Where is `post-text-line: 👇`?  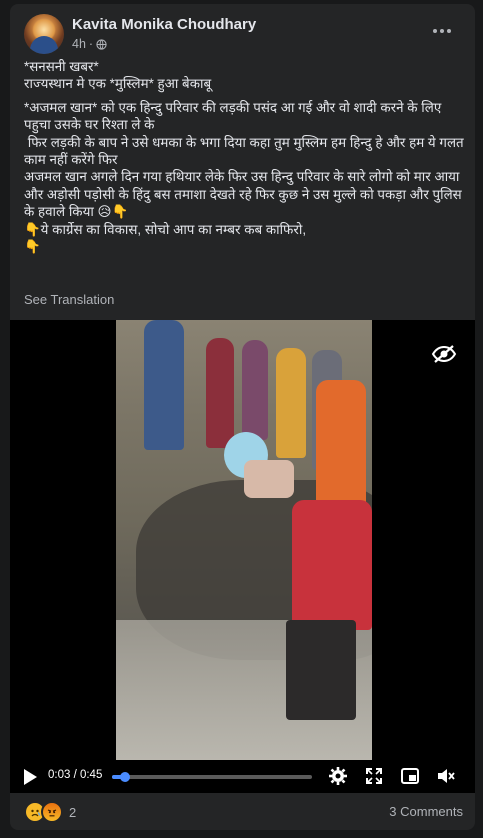 post-text-line: 👇 is located at coordinates (32, 247).